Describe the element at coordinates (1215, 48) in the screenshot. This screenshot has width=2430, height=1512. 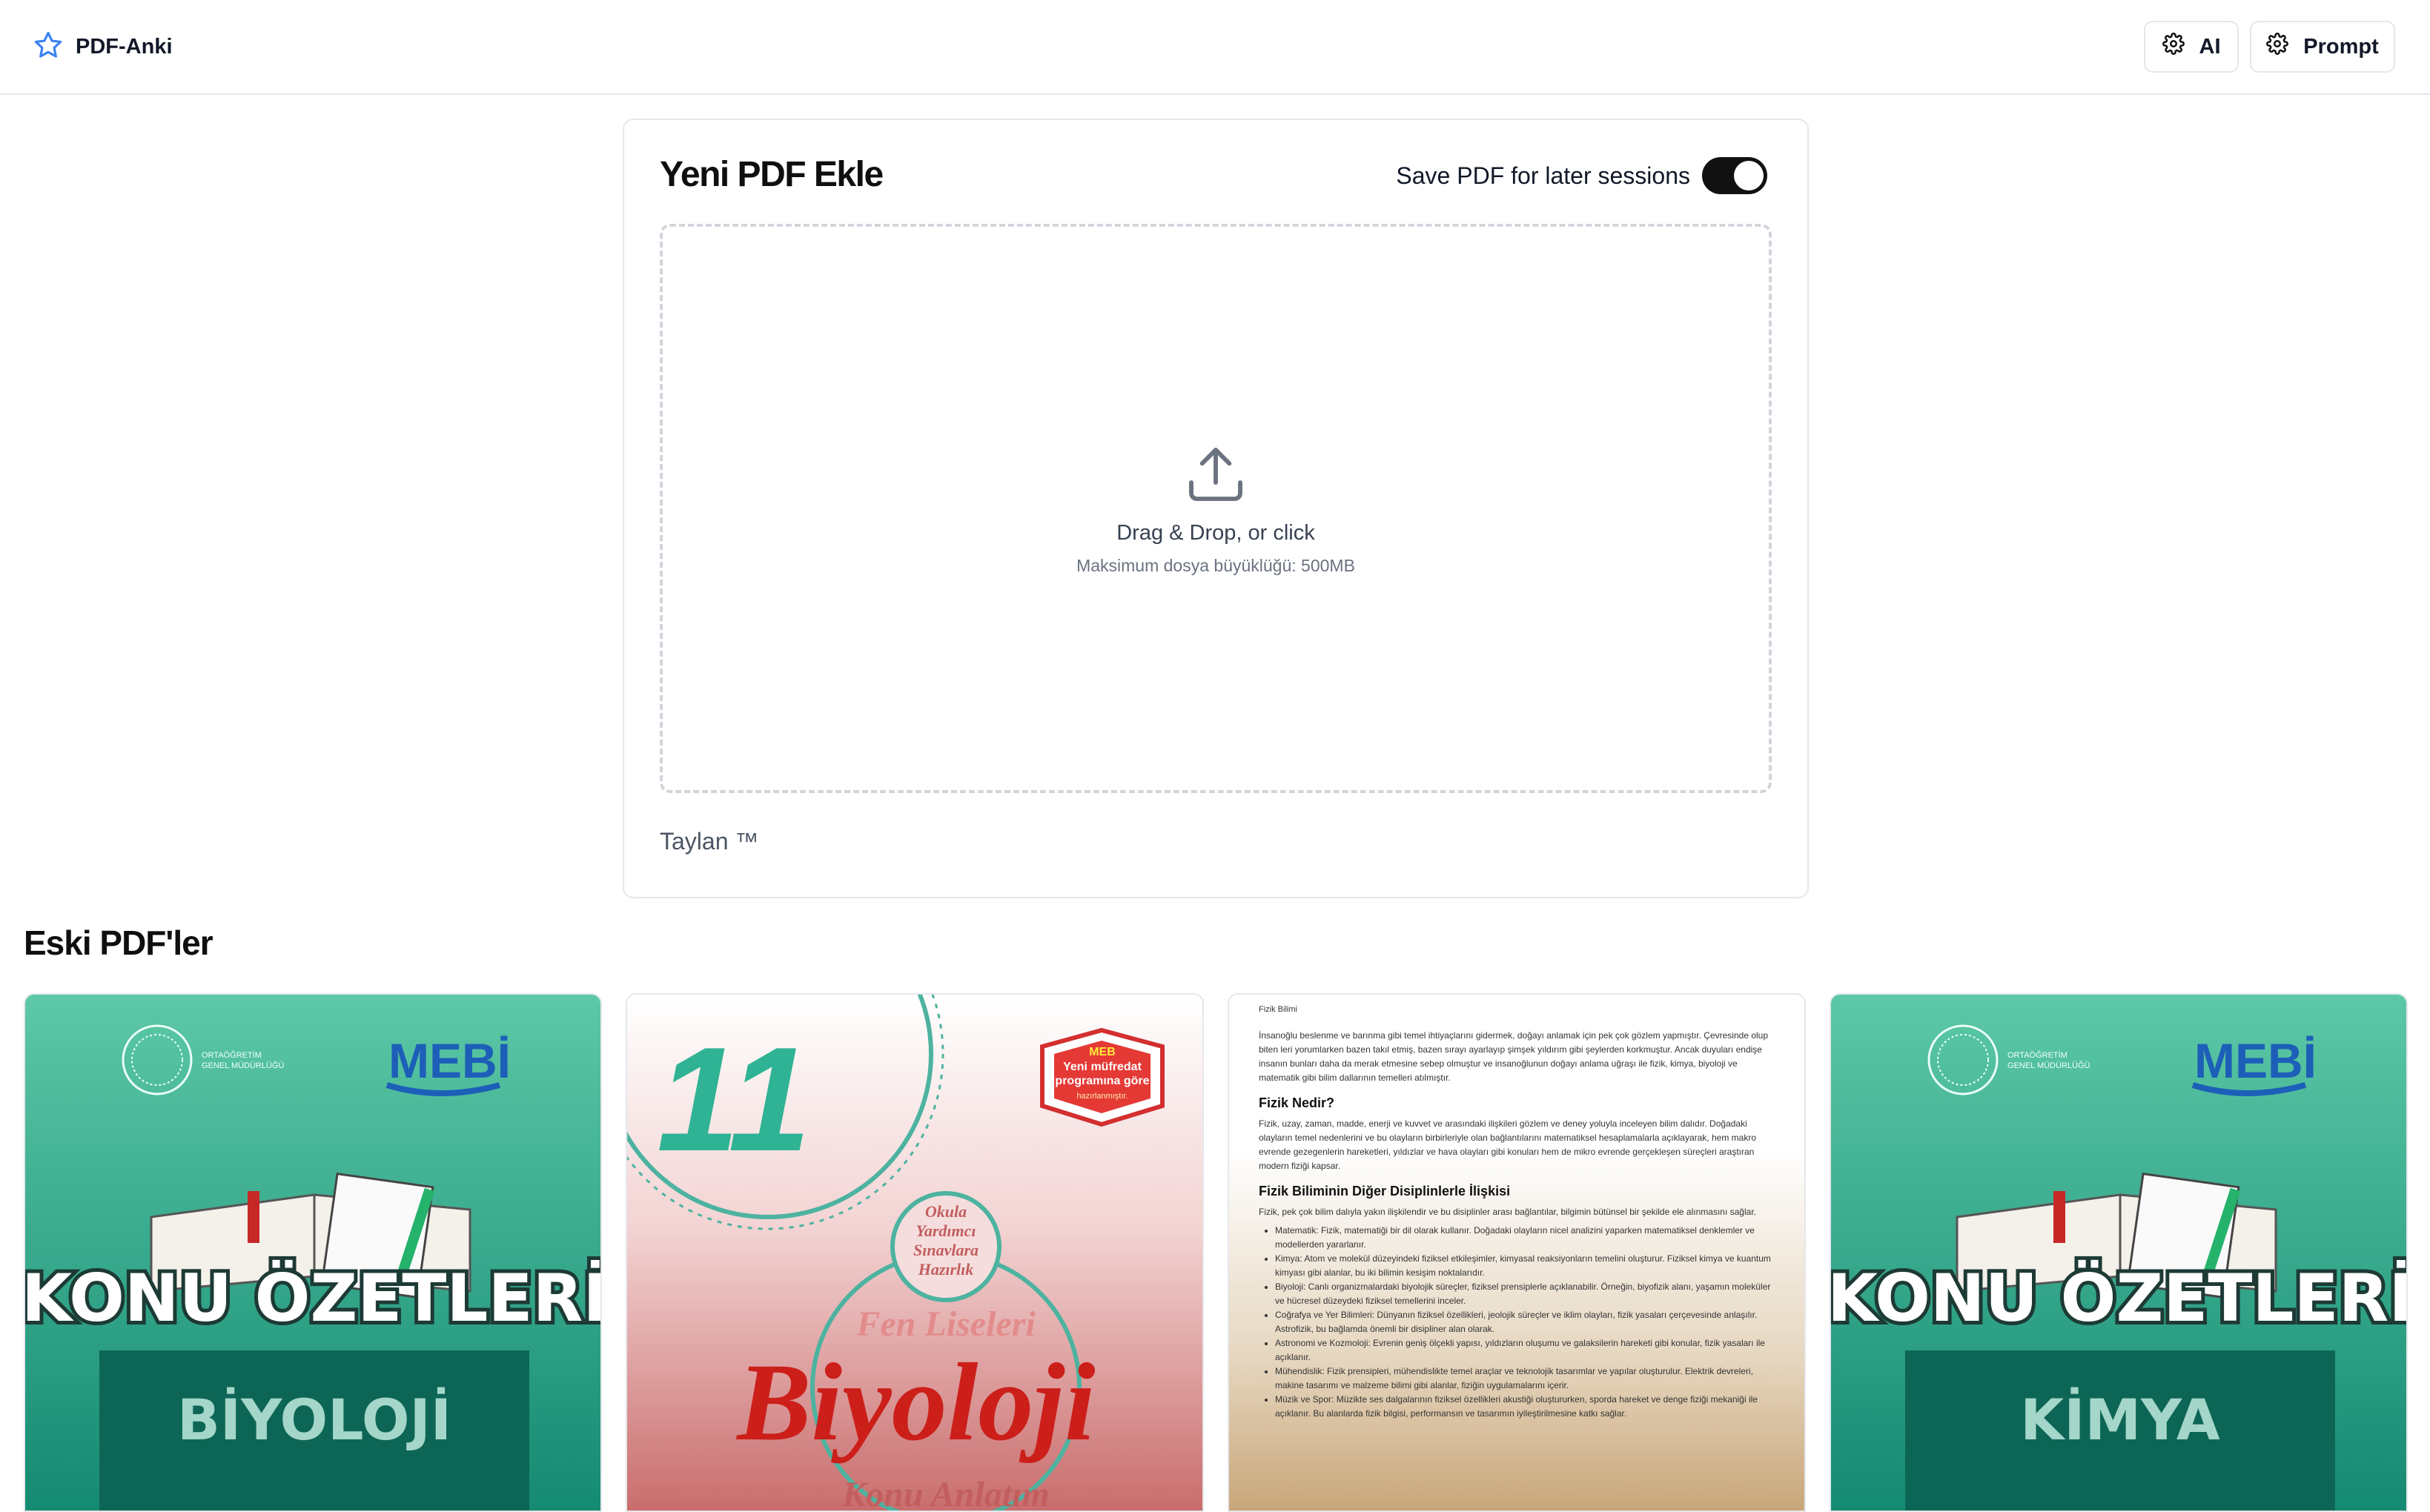
I see `top-bar: PDF-Anki AI Prompt` at that location.